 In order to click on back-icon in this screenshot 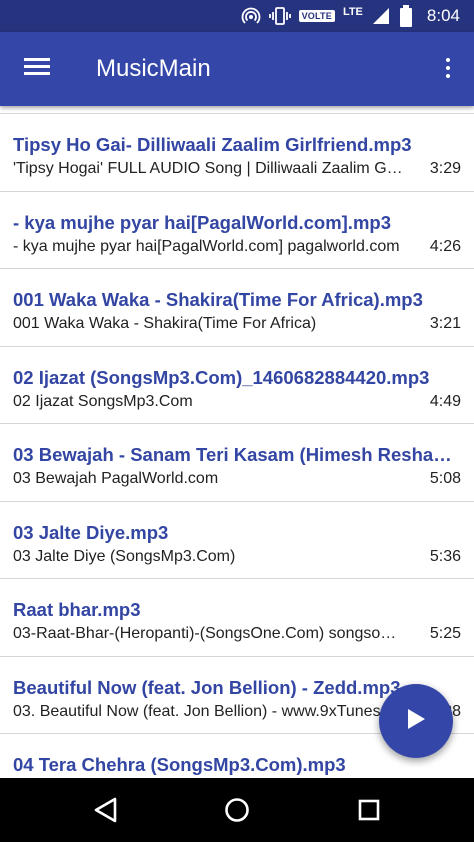, I will do `click(106, 810)`.